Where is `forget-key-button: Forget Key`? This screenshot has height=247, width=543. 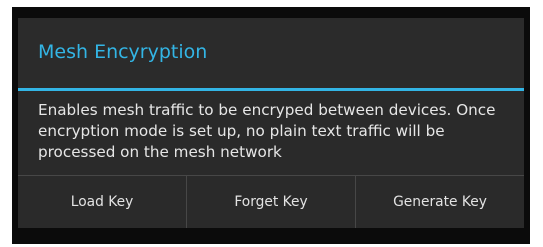
forget-key-button: Forget Key is located at coordinates (271, 202).